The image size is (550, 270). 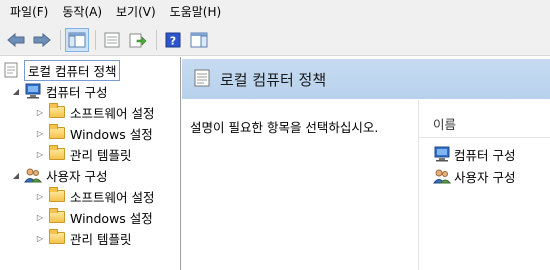 I want to click on detail-title: 로컬 컴퓨터 정책, so click(x=273, y=79).